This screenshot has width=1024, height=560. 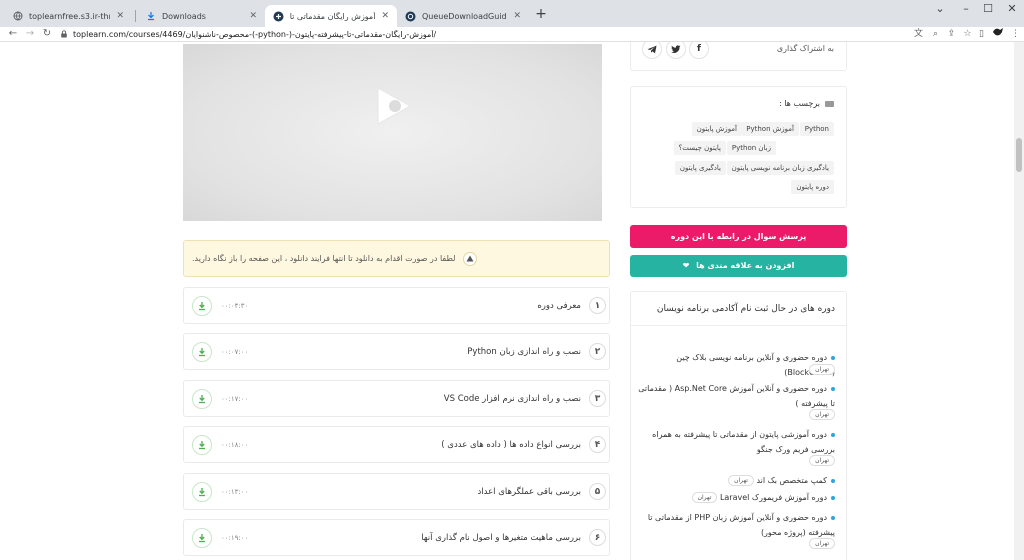 What do you see at coordinates (597, 444) in the screenshot?
I see `lesson-number: ۴` at bounding box center [597, 444].